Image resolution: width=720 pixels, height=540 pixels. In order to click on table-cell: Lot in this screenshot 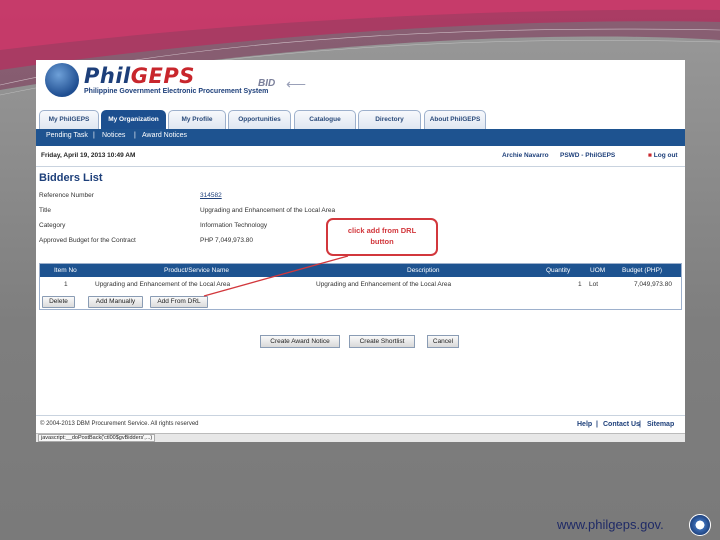, I will do `click(594, 284)`.